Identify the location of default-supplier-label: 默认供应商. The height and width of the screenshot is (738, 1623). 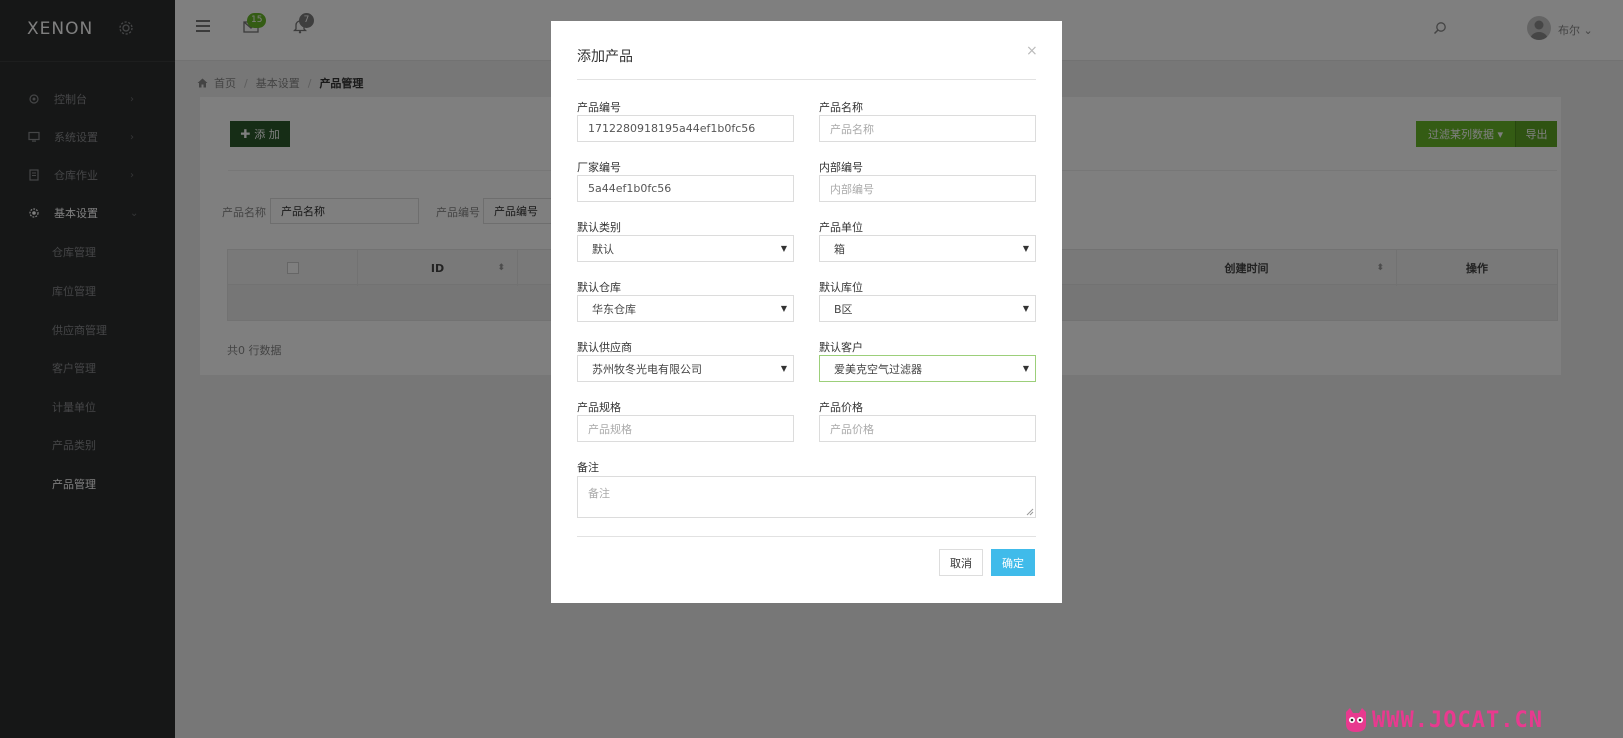
(604, 347).